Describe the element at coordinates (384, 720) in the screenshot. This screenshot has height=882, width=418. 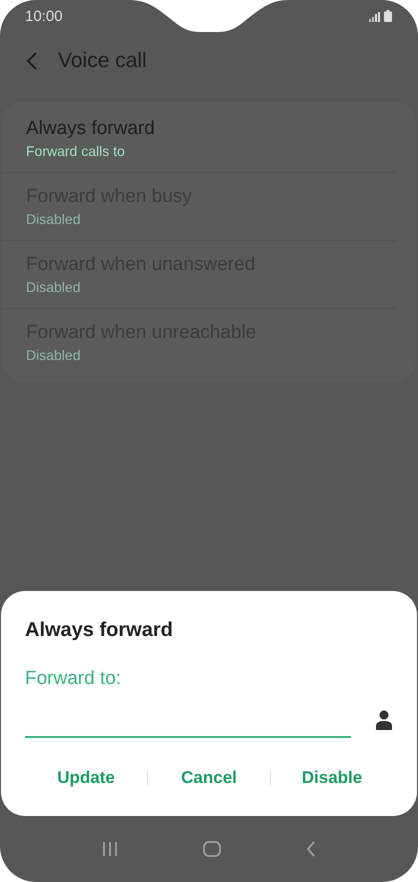
I see `person-icon` at that location.